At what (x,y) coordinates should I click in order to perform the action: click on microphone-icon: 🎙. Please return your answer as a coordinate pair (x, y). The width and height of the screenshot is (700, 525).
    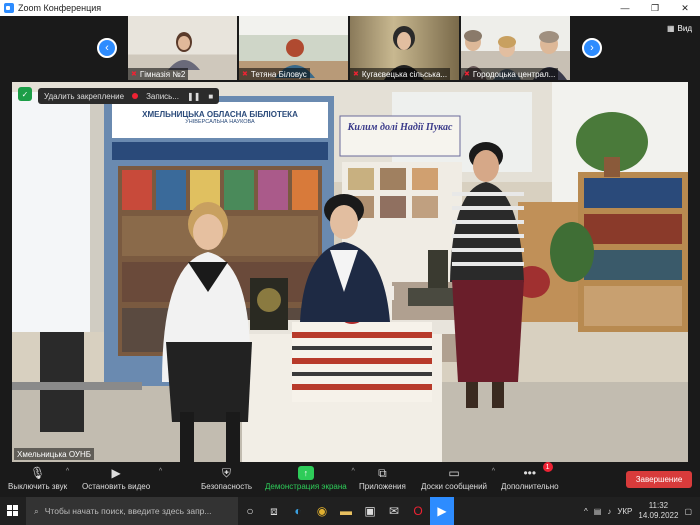
    Looking at the image, I should click on (37, 473).